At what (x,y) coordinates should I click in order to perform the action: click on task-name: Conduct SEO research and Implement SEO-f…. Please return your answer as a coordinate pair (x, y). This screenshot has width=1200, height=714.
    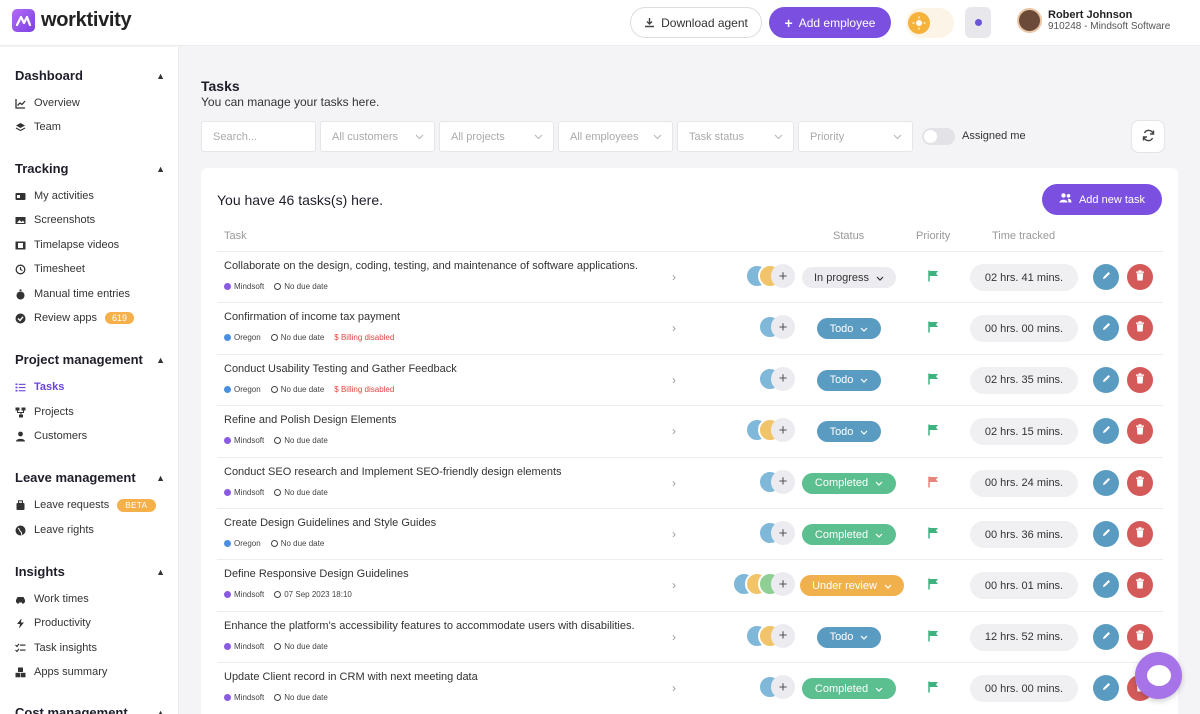
    Looking at the image, I should click on (393, 472).